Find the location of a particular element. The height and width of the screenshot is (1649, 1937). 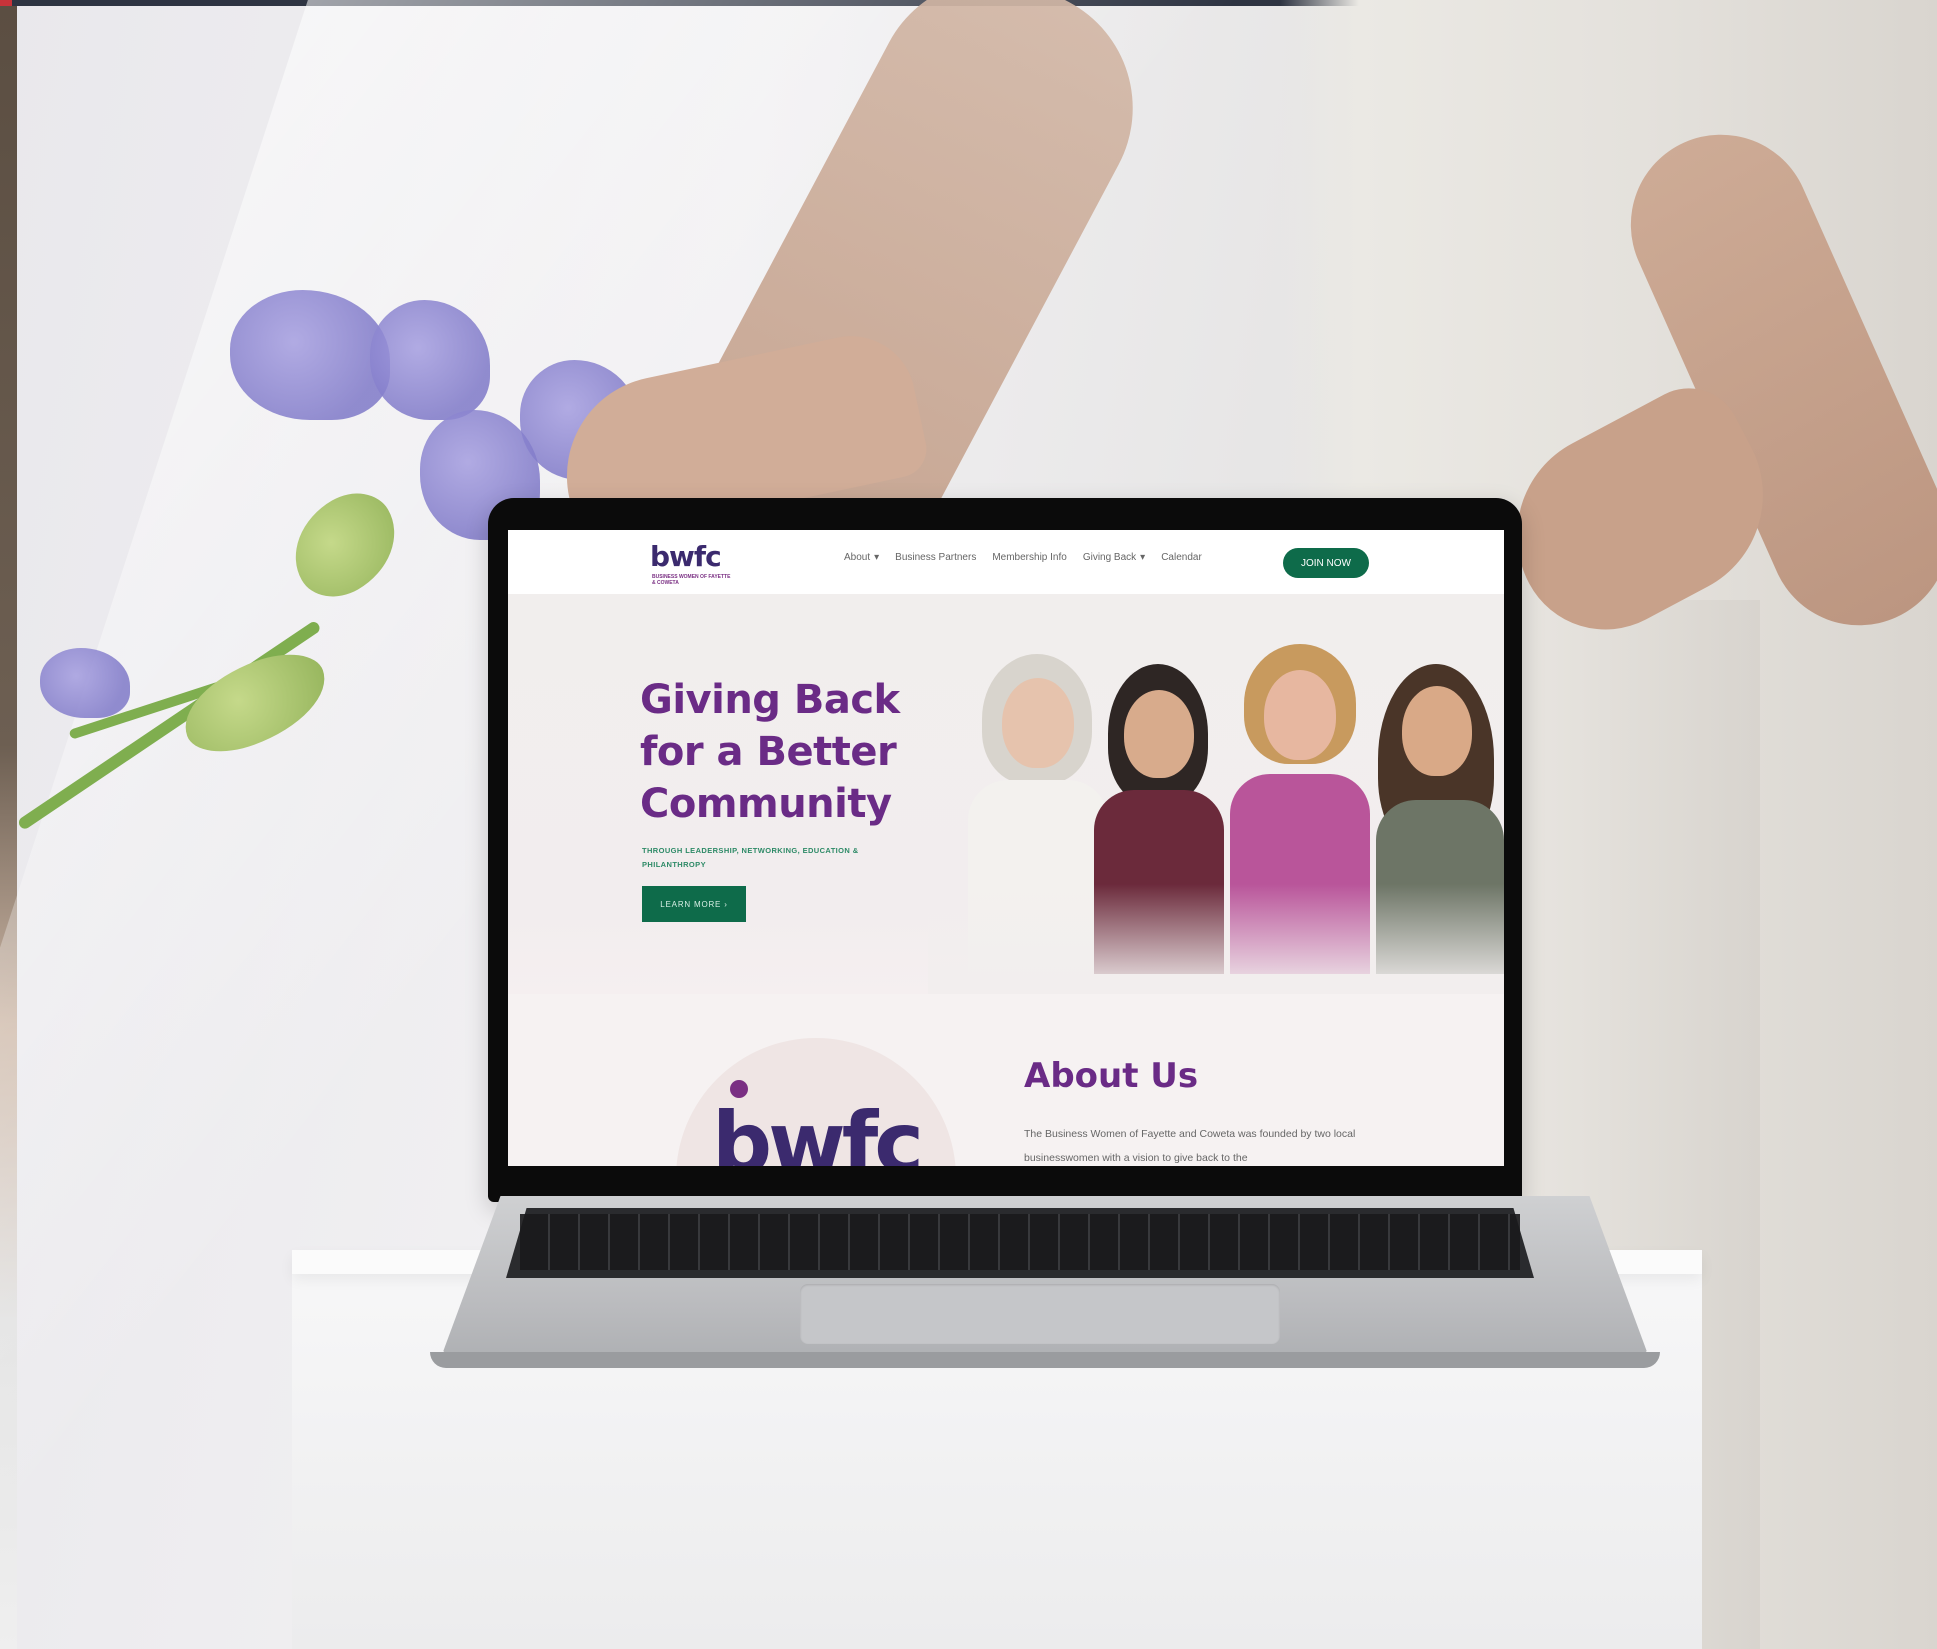

trackpad is located at coordinates (1040, 1314).